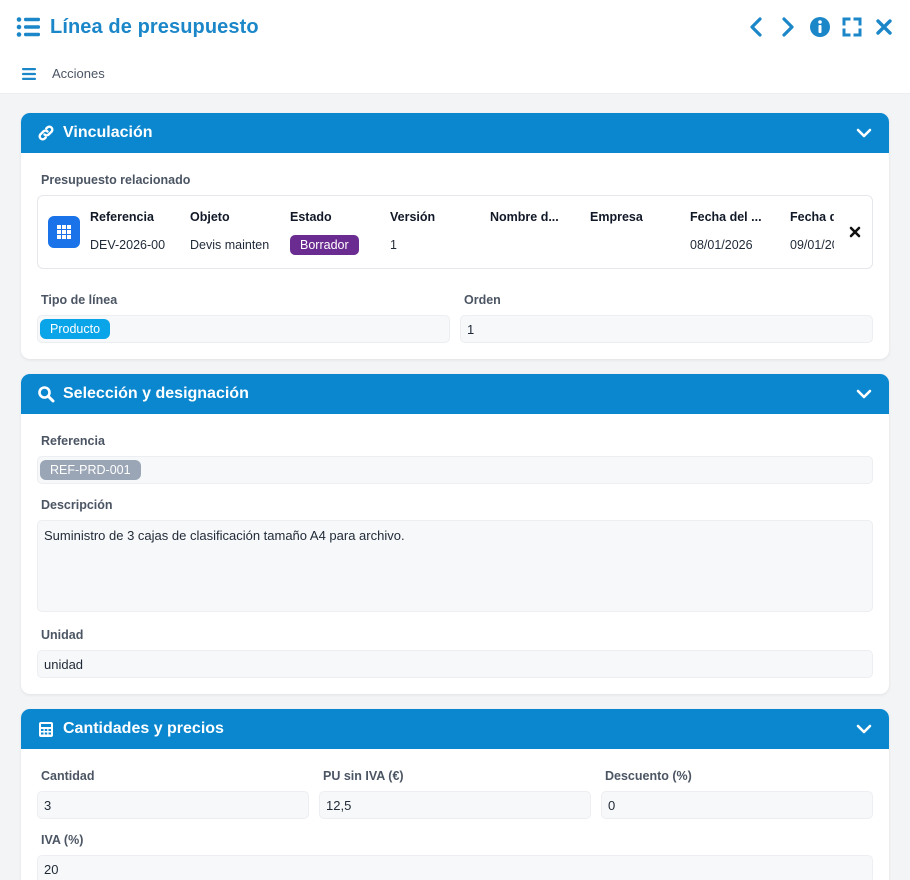 This screenshot has width=910, height=880. What do you see at coordinates (64, 232) in the screenshot?
I see `grid-icon` at bounding box center [64, 232].